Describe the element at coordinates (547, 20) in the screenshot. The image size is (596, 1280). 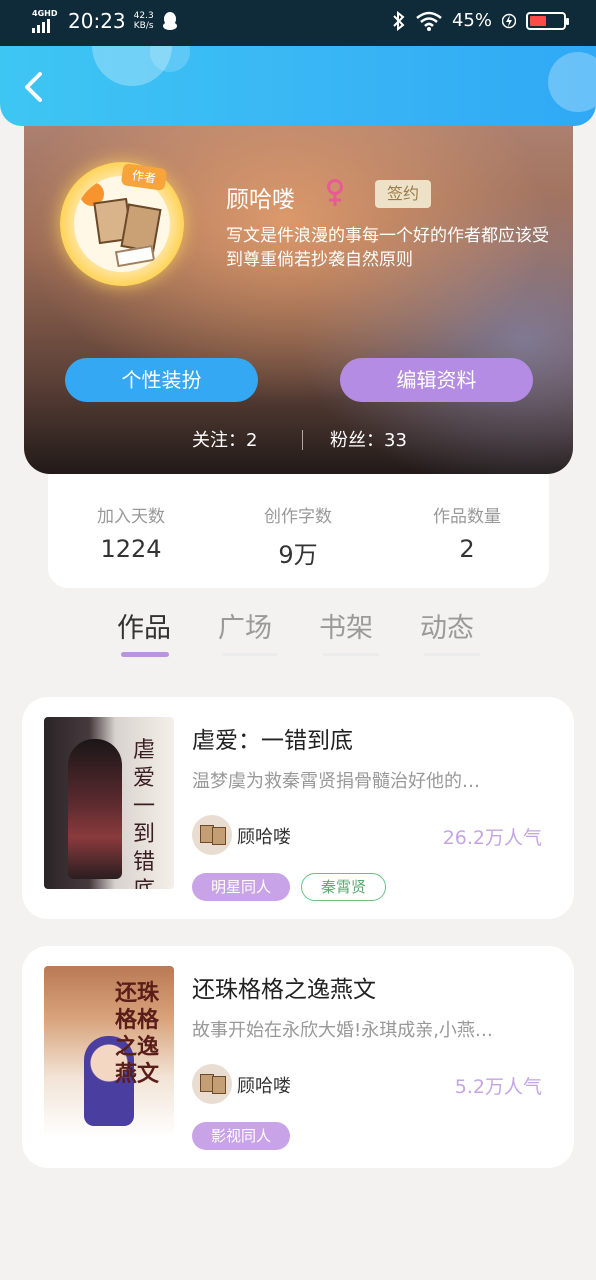
I see `battery-icon` at that location.